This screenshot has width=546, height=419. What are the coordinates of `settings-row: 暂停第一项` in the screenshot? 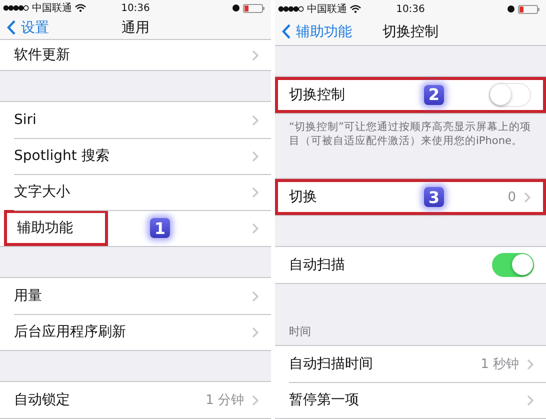 It's located at (410, 400).